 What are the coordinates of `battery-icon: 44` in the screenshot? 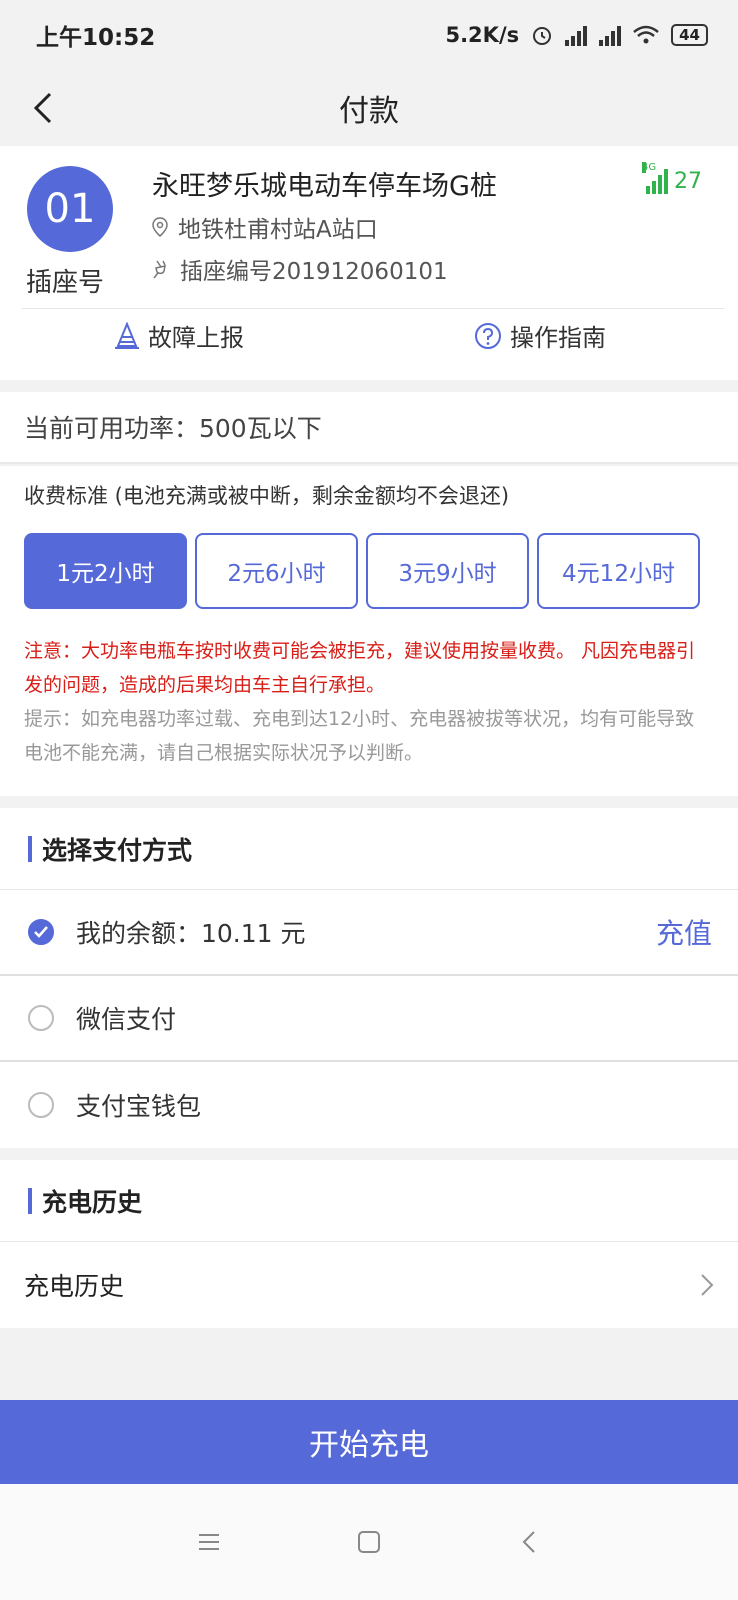 It's located at (689, 35).